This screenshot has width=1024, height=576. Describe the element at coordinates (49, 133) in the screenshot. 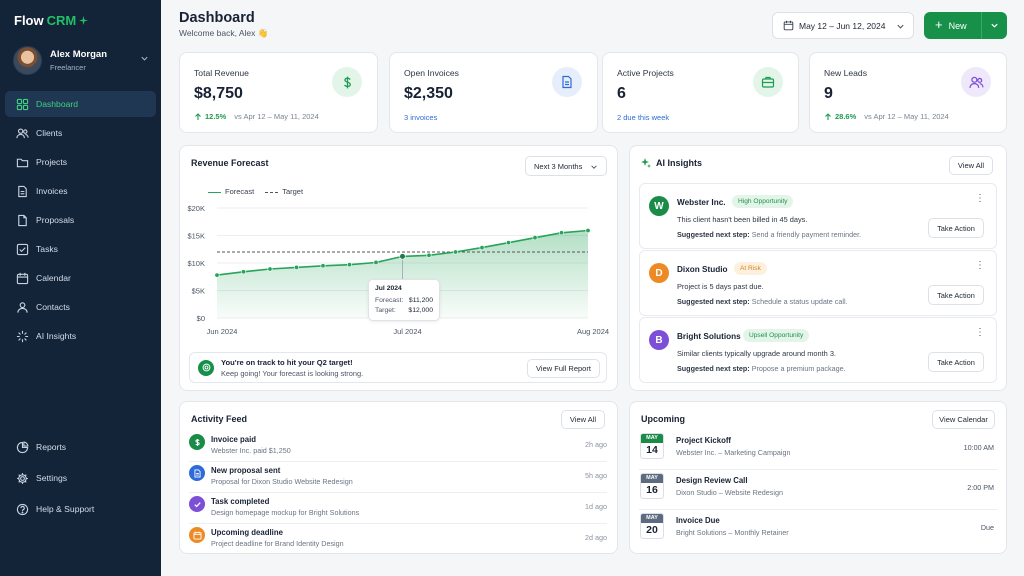

I see `sidebar-item-label: Clients` at that location.